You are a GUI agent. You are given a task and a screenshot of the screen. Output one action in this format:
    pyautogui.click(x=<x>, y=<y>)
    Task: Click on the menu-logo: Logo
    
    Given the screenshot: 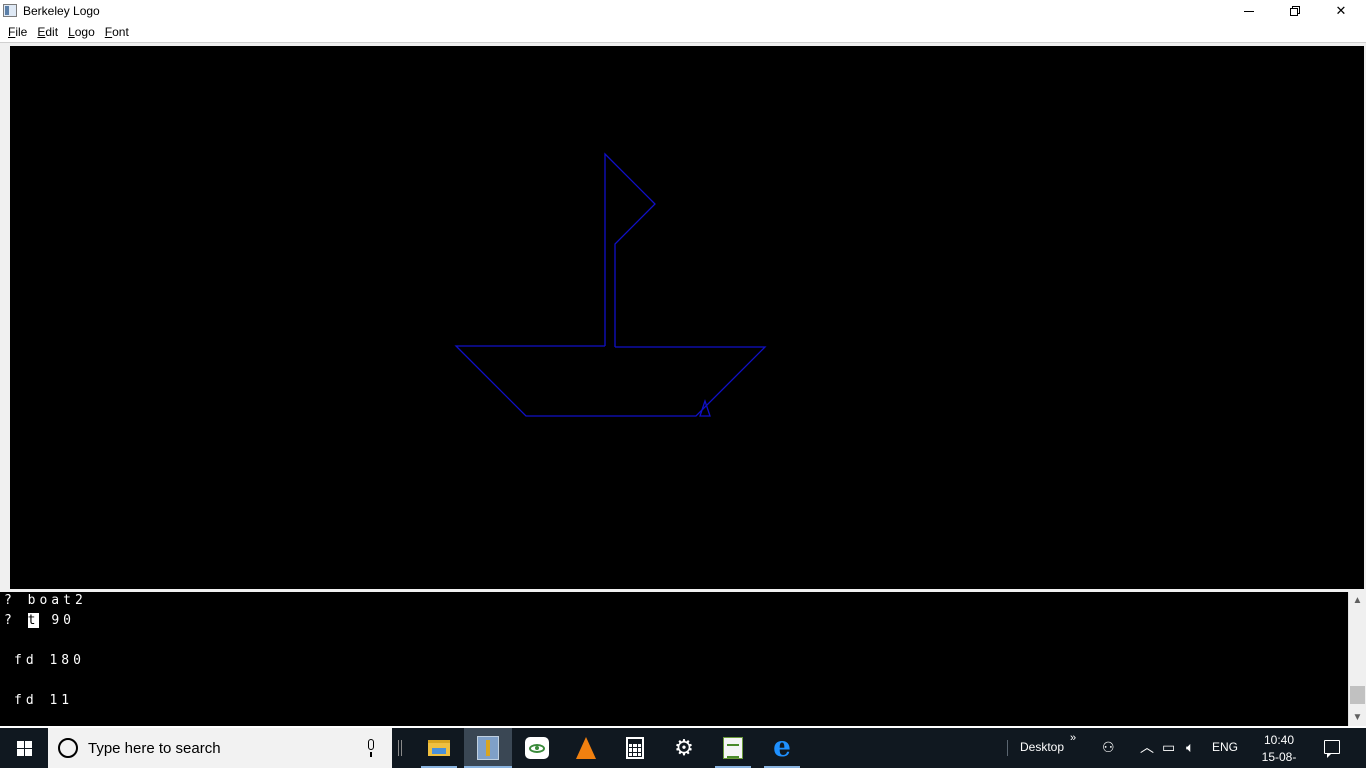 What is the action you would take?
    pyautogui.click(x=81, y=32)
    